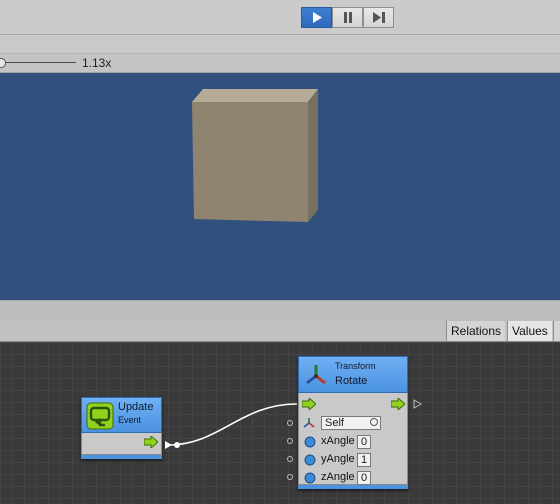  What do you see at coordinates (556, 331) in the screenshot?
I see `tab-overflow` at bounding box center [556, 331].